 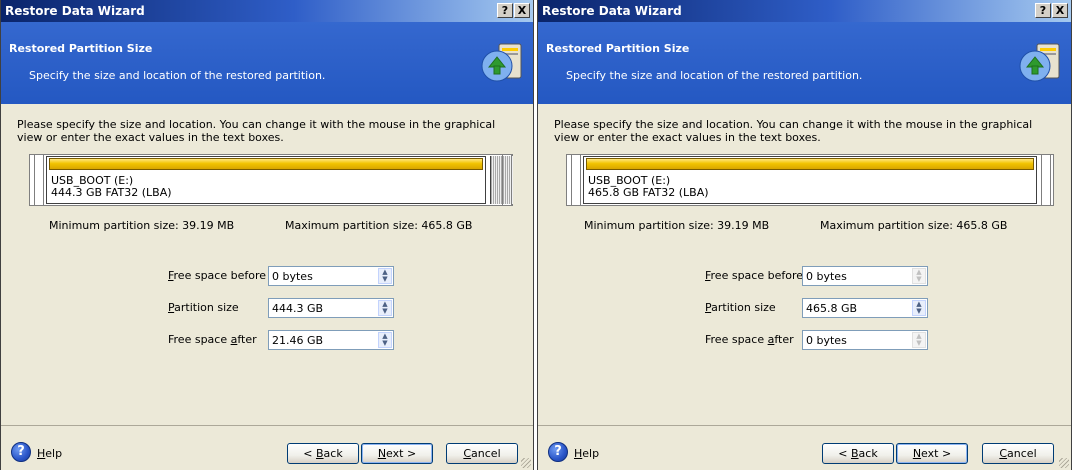 I want to click on partition-info: 465.8 GB FAT32 (LBA), so click(x=648, y=192).